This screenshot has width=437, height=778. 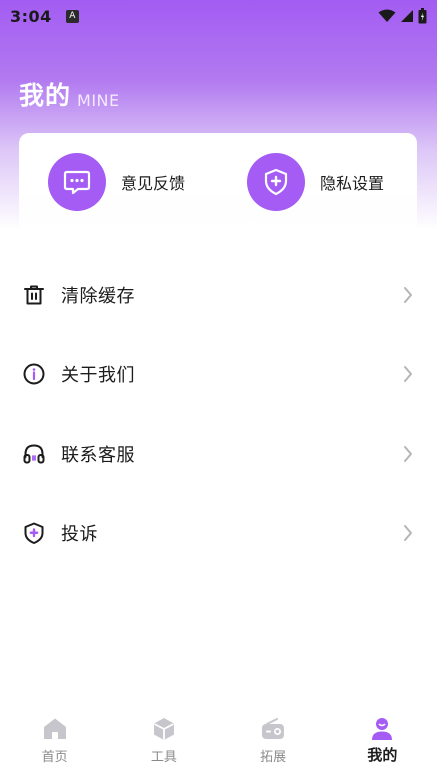 I want to click on nav-tab-expand: 拓展, so click(x=273, y=743).